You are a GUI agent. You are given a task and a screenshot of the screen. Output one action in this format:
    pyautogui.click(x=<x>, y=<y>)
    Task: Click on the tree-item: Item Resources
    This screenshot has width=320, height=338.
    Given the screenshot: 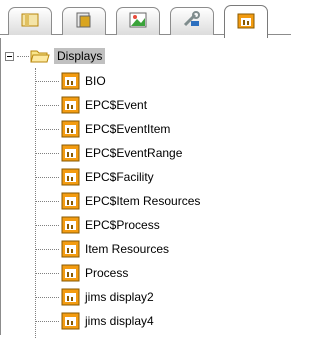 What is the action you would take?
    pyautogui.click(x=102, y=249)
    